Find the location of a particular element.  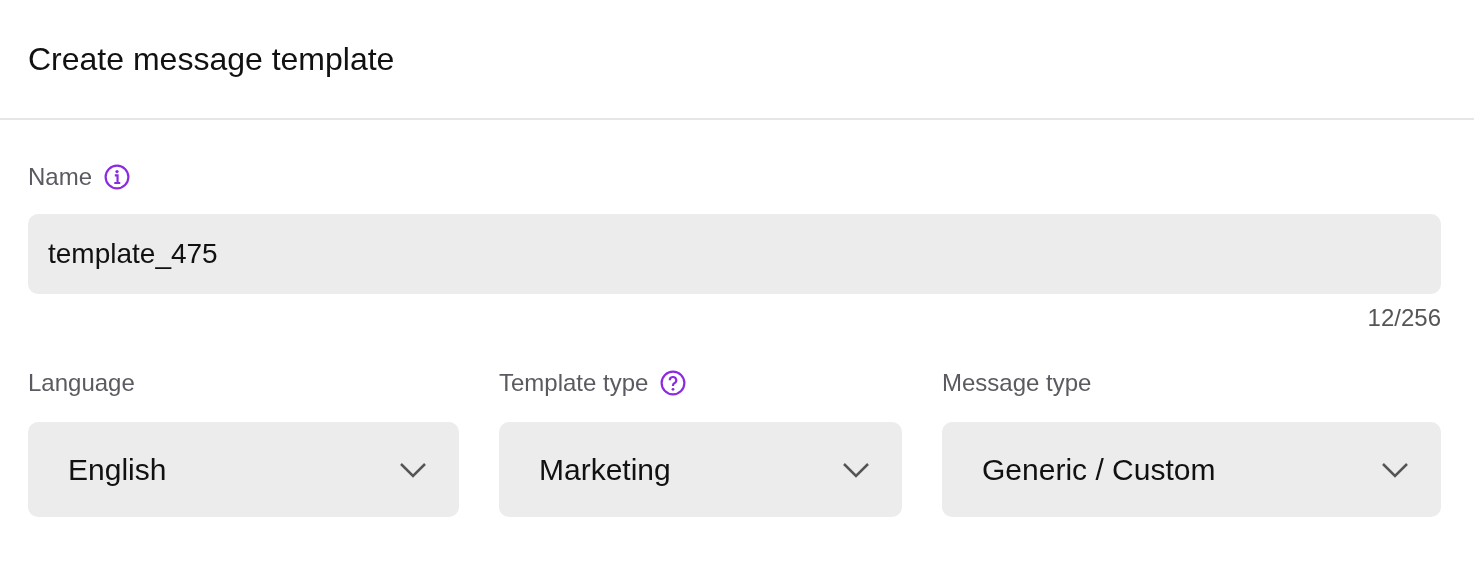

help-icon is located at coordinates (673, 383).